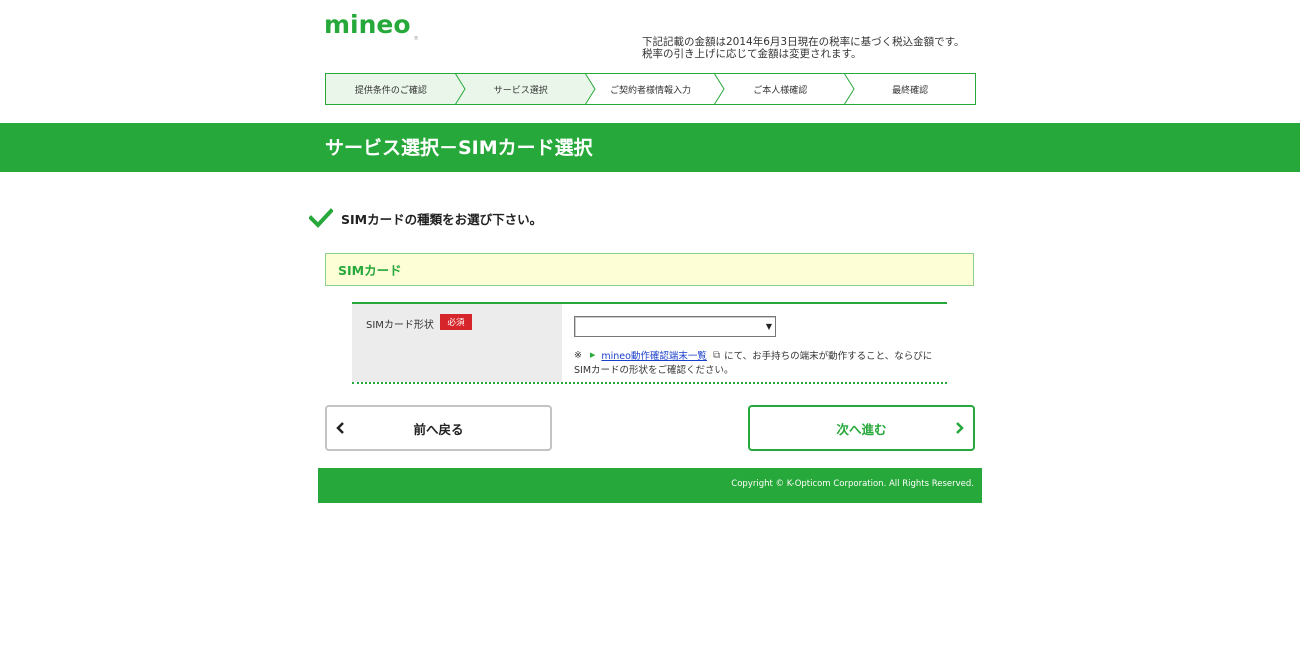  Describe the element at coordinates (520, 90) in the screenshot. I see `step-label: サービス選択` at that location.